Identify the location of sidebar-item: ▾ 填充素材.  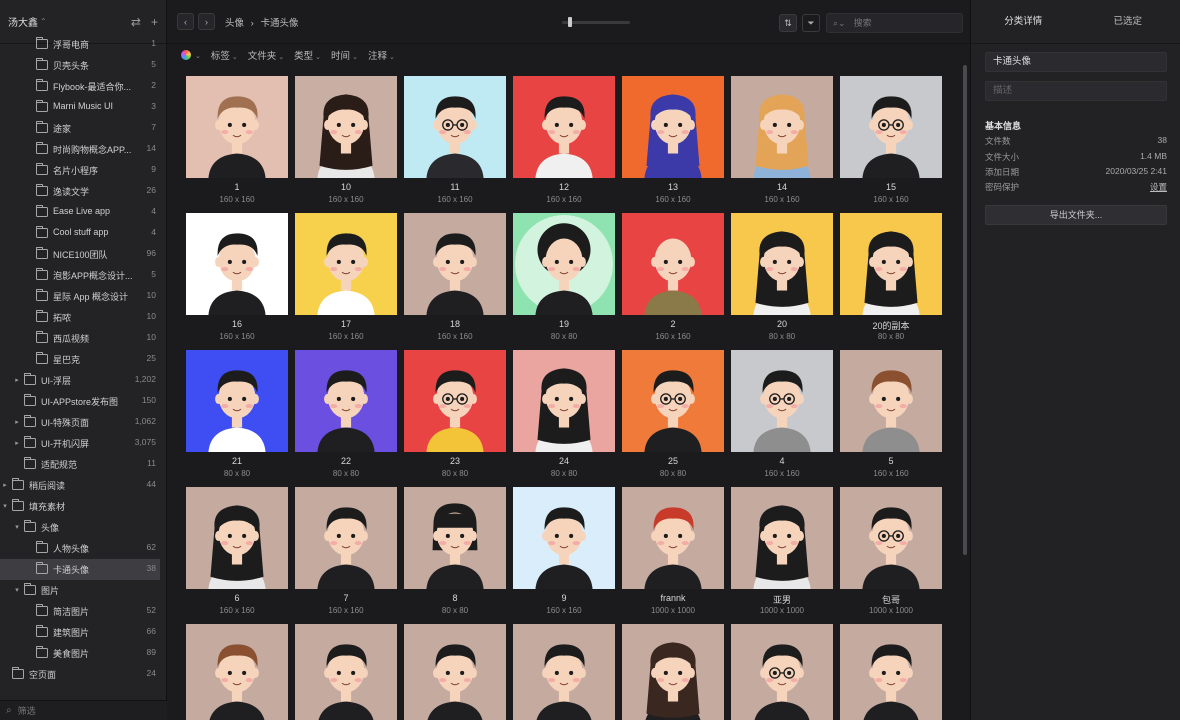
(80, 506).